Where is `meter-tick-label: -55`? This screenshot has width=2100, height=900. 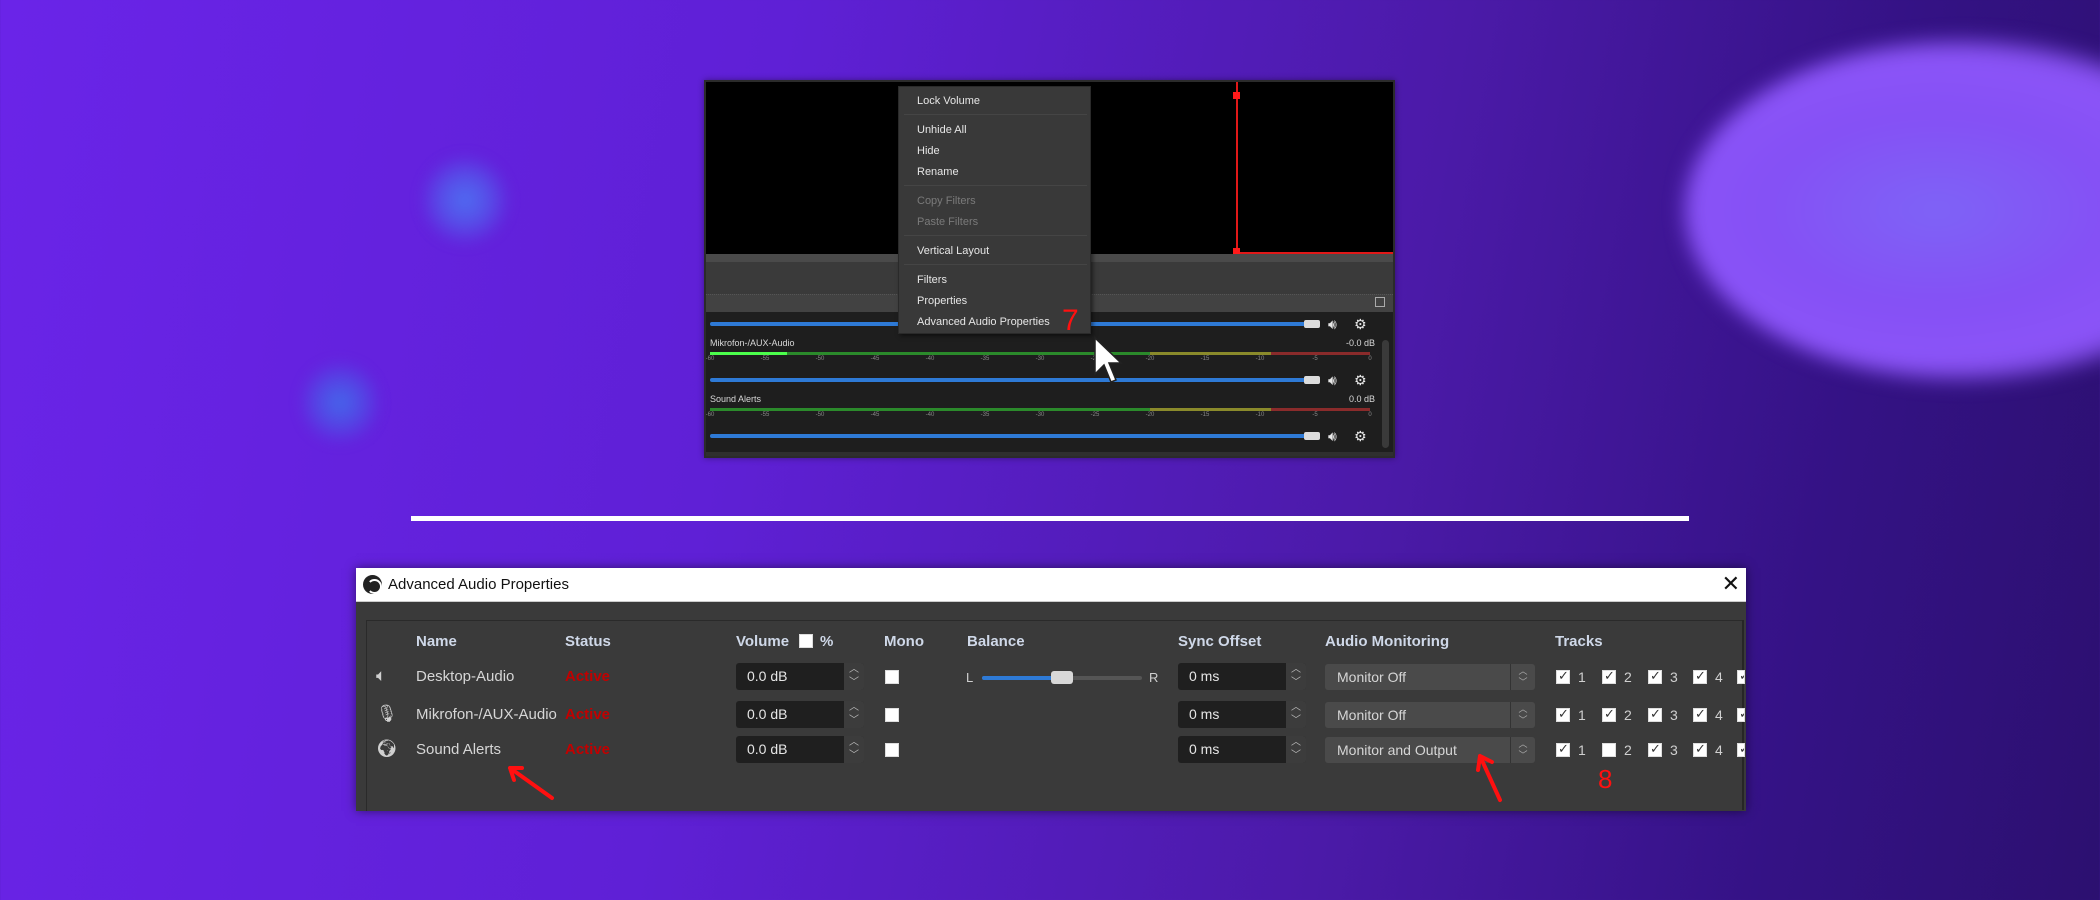 meter-tick-label: -55 is located at coordinates (765, 415).